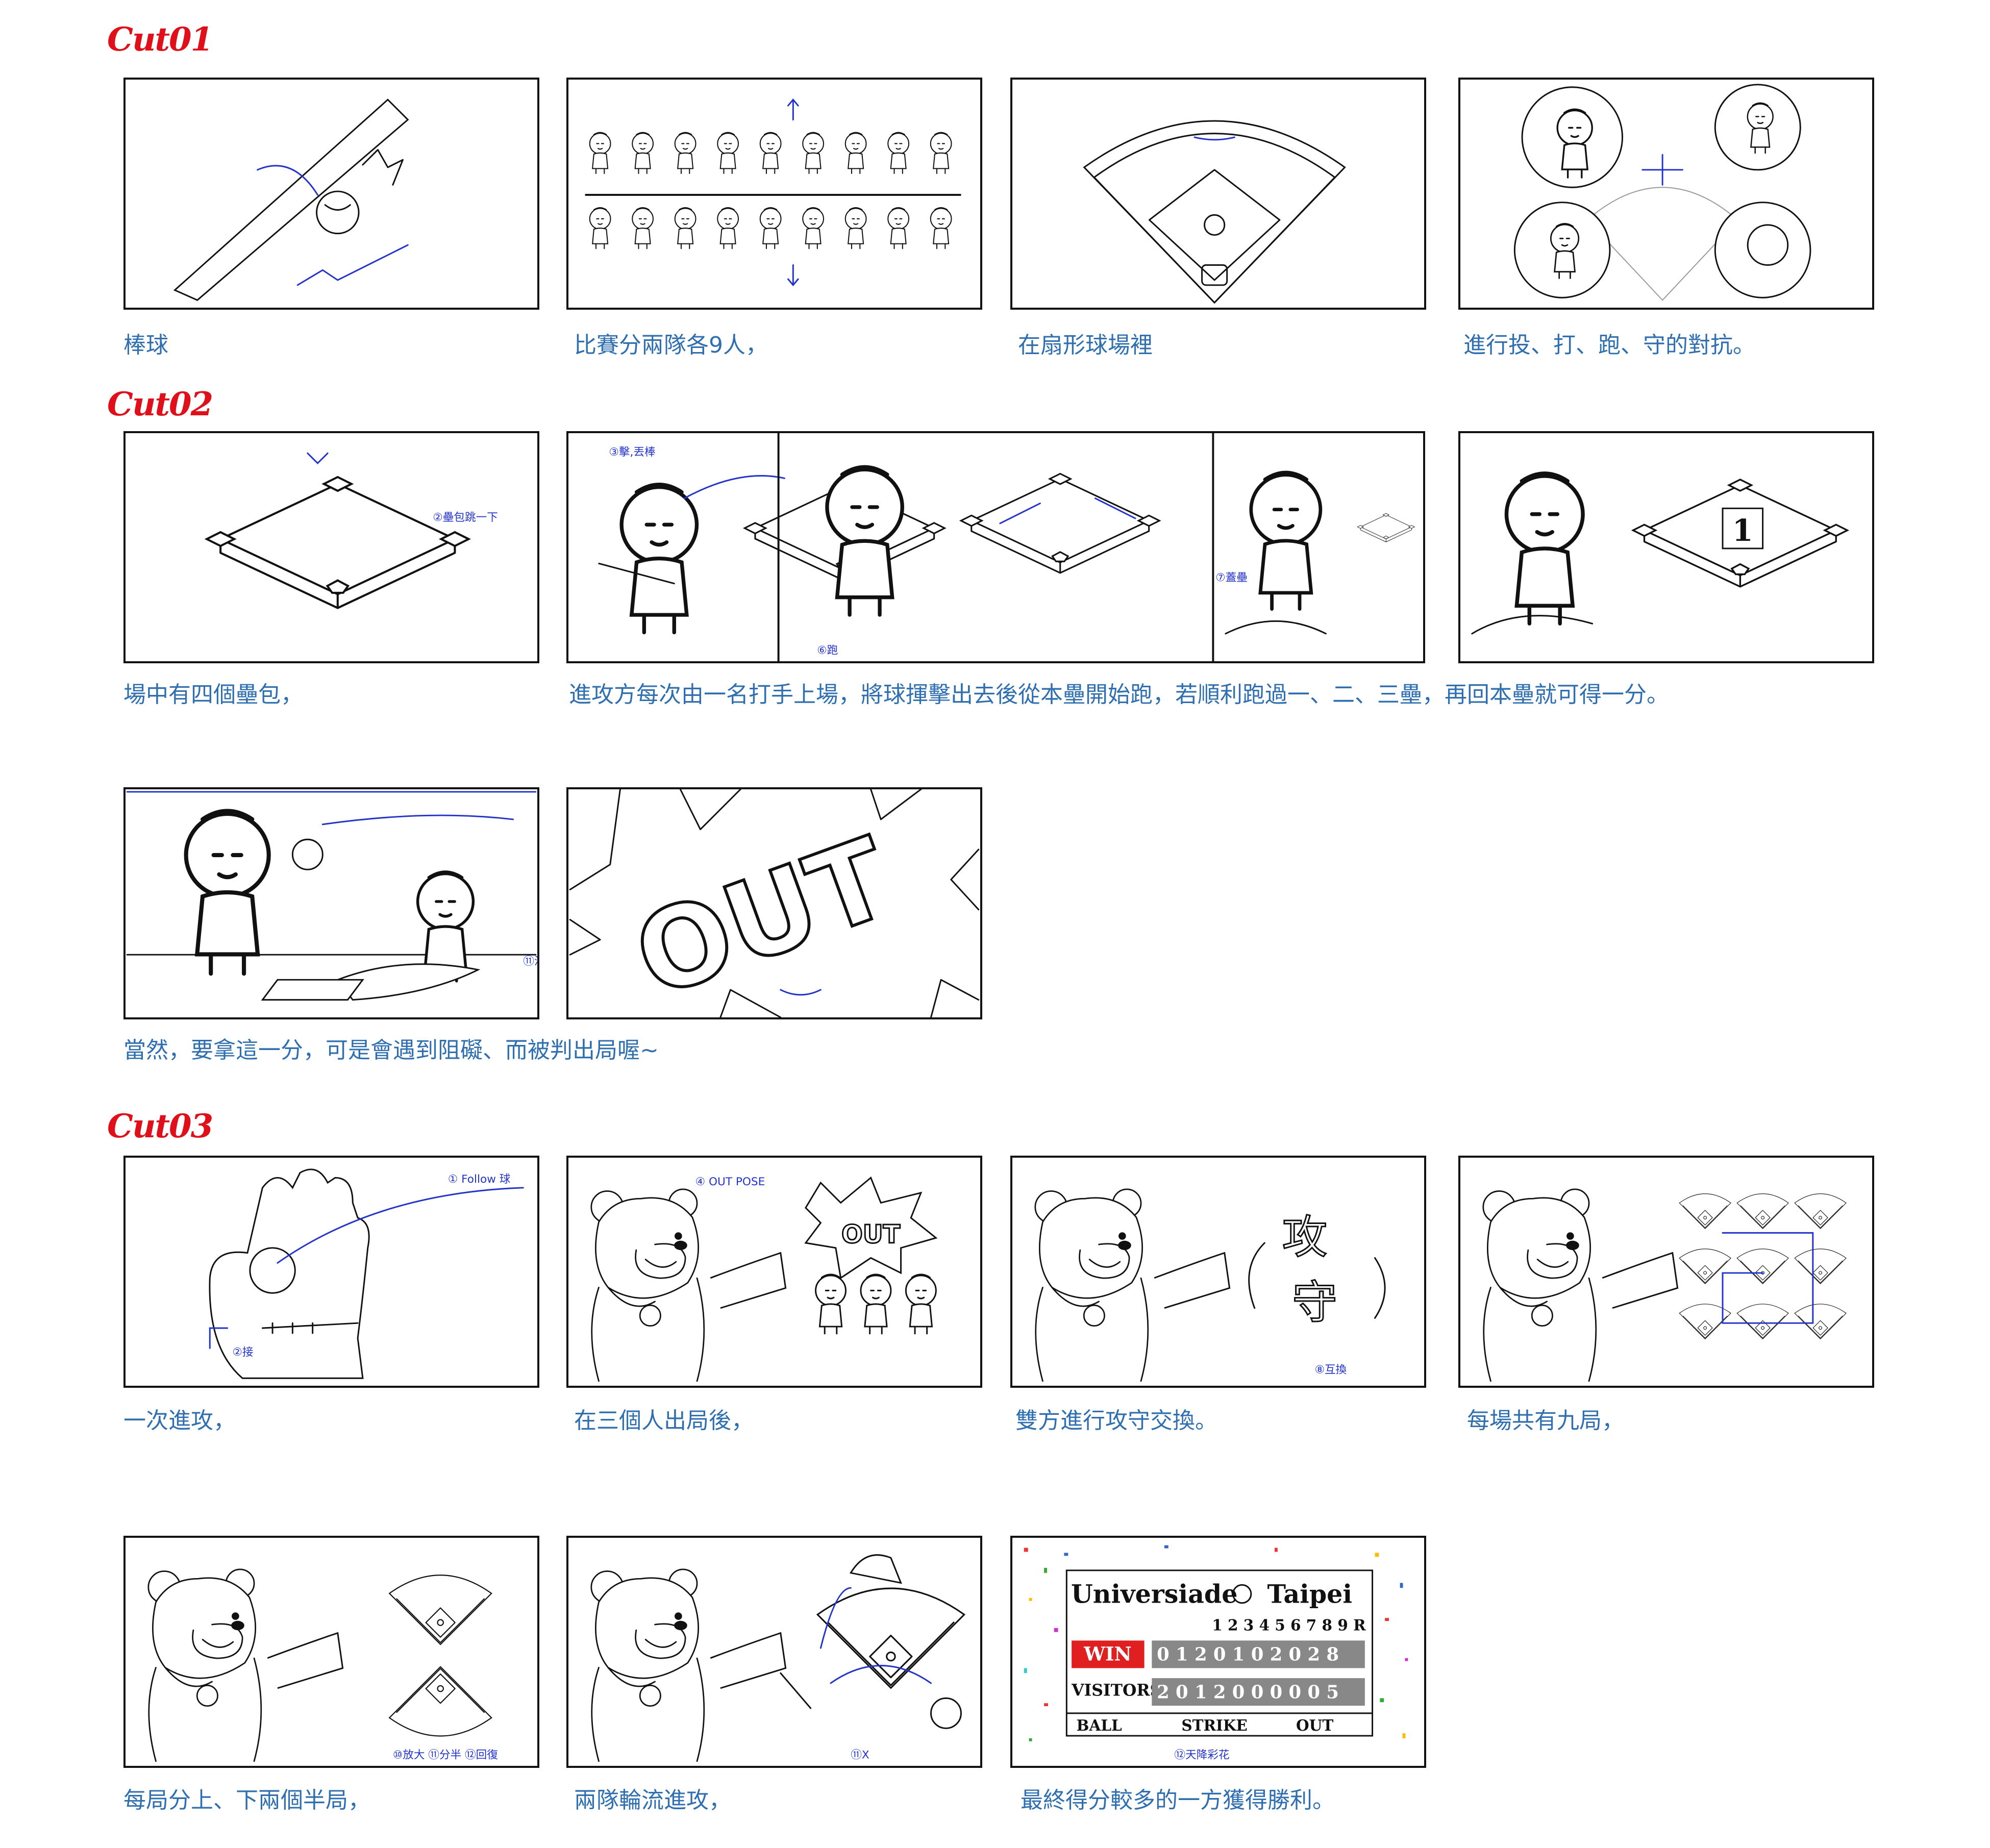 This screenshot has height=1848, width=1990. I want to click on panel-two-teams, so click(774, 194).